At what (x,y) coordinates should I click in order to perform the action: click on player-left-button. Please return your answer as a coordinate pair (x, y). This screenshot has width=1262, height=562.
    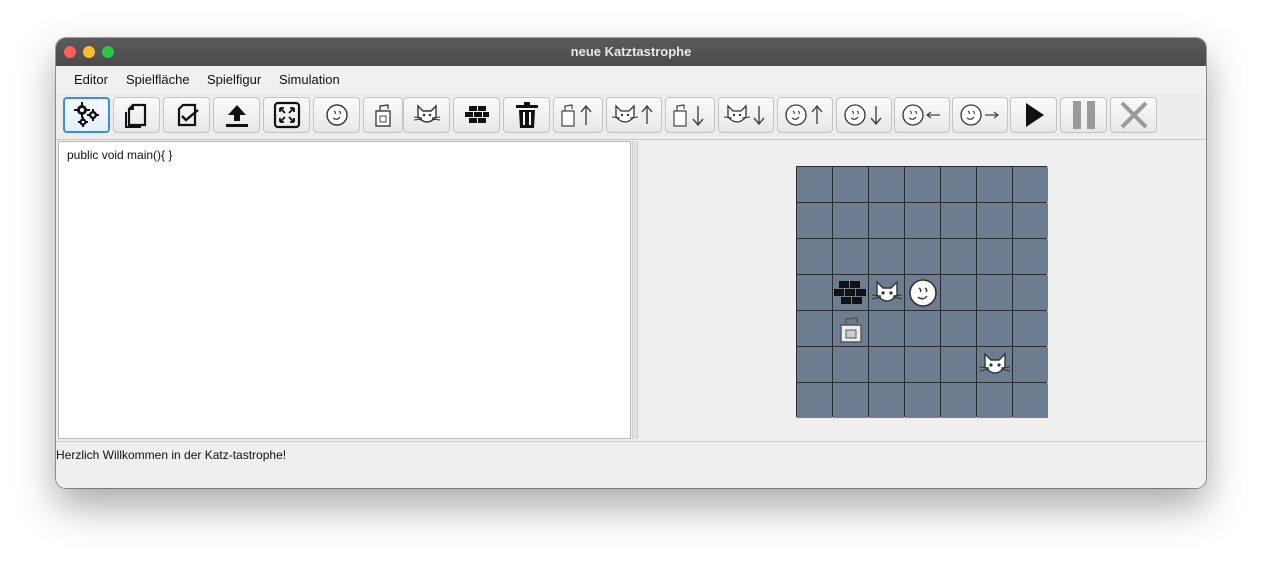
    Looking at the image, I should click on (922, 115).